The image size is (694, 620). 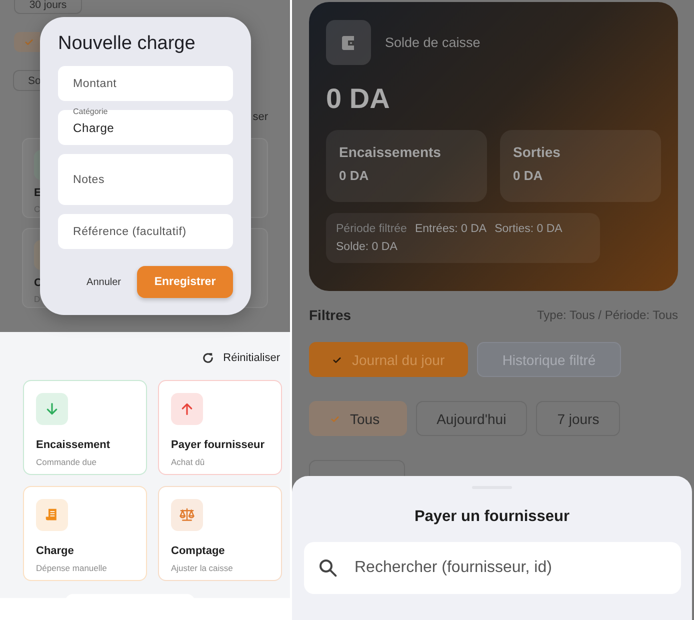 What do you see at coordinates (358, 99) in the screenshot?
I see `balance-amount: 0 DA` at bounding box center [358, 99].